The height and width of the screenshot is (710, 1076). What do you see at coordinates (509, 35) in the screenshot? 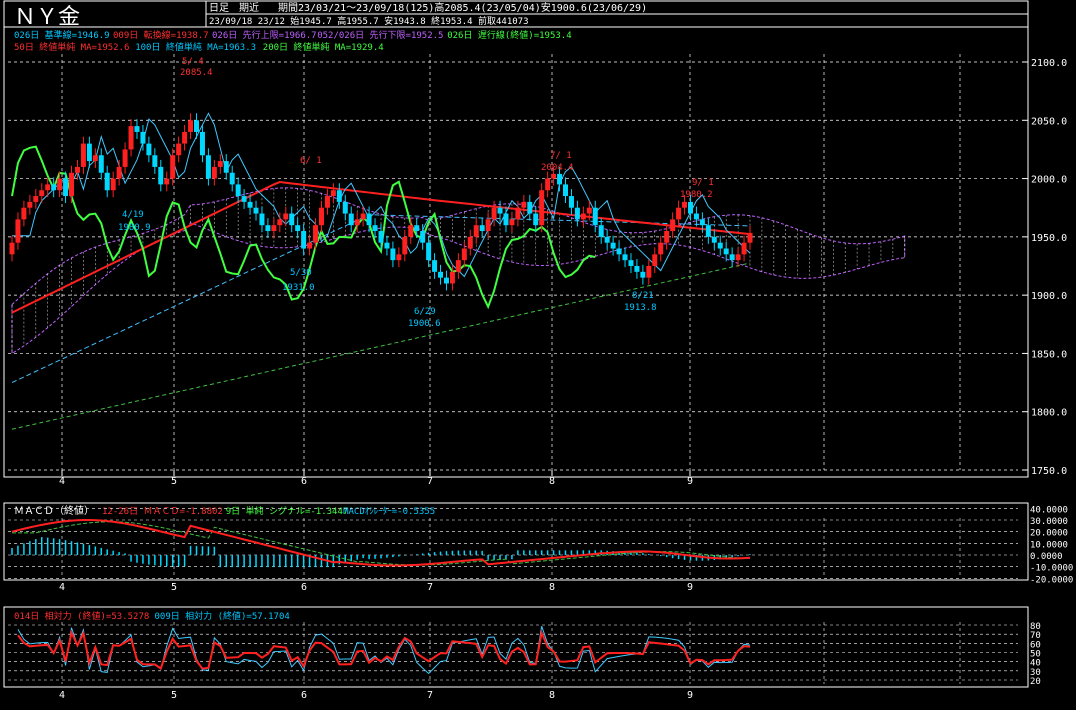
I see `legend-item: 026日 遅行線(終値)=1953.4` at bounding box center [509, 35].